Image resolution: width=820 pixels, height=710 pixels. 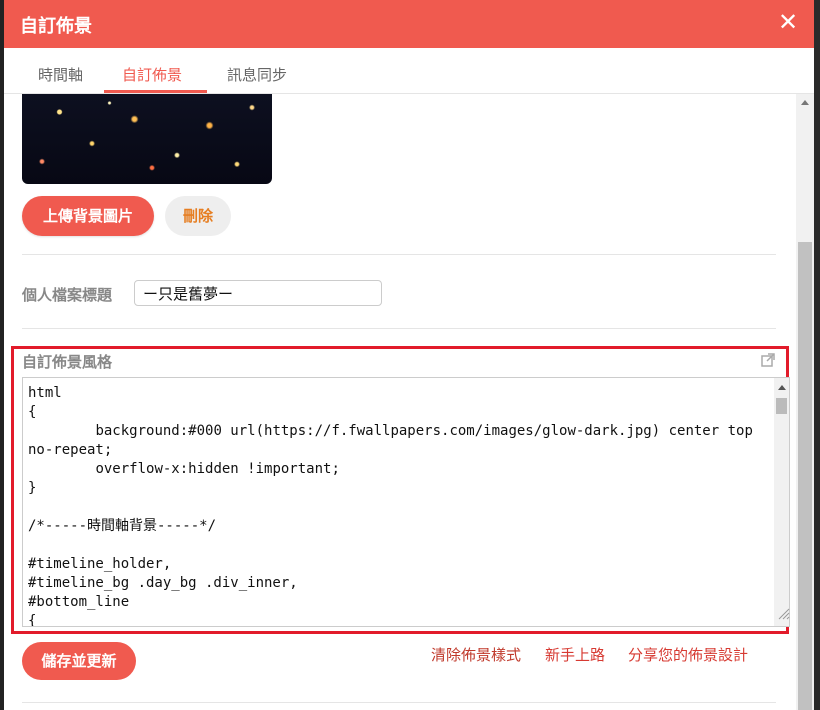 What do you see at coordinates (198, 216) in the screenshot?
I see `delete-background-button: 刪除` at bounding box center [198, 216].